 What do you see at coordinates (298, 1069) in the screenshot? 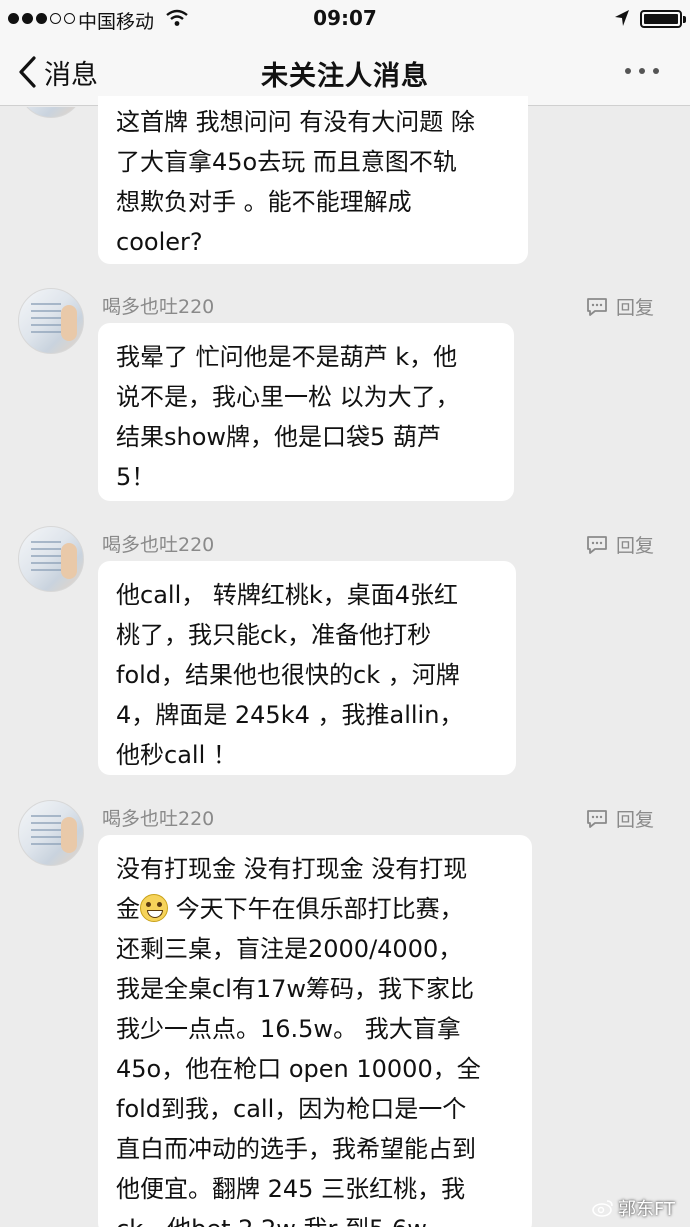
I see `message-text: 45o，他在枪口 open 10000，全` at bounding box center [298, 1069].